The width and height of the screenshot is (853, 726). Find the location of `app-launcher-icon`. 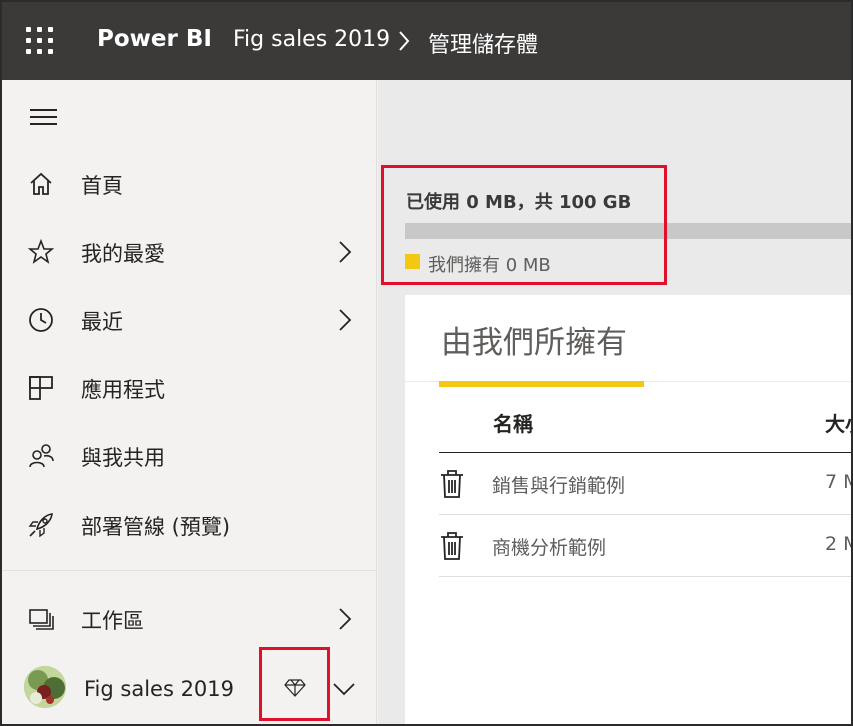

app-launcher-icon is located at coordinates (40, 41).